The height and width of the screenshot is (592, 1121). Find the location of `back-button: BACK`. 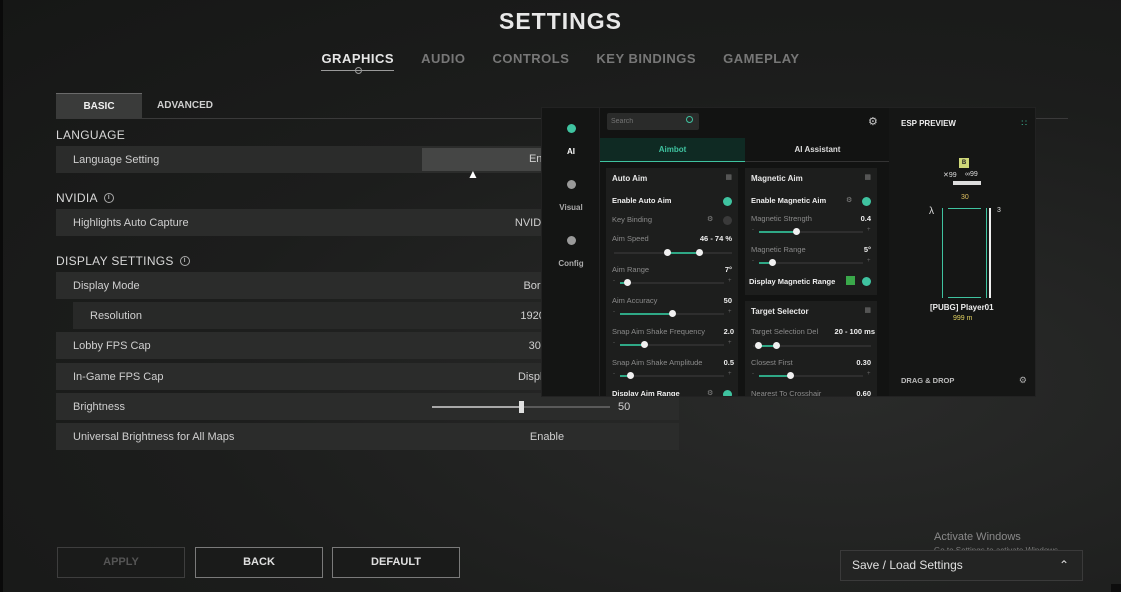

back-button: BACK is located at coordinates (259, 562).